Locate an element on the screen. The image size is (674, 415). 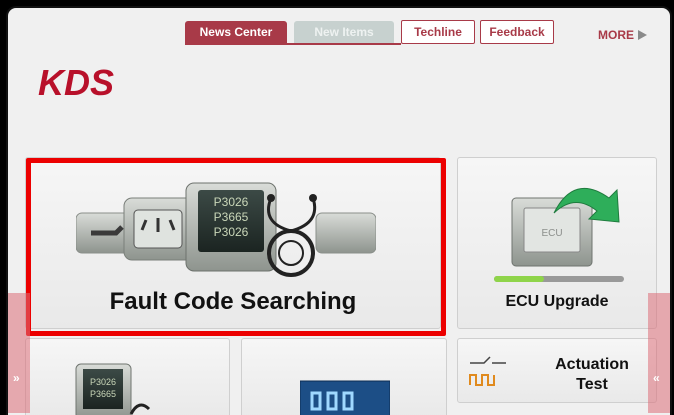
actuation-test-card: Actuation Test is located at coordinates (557, 370).